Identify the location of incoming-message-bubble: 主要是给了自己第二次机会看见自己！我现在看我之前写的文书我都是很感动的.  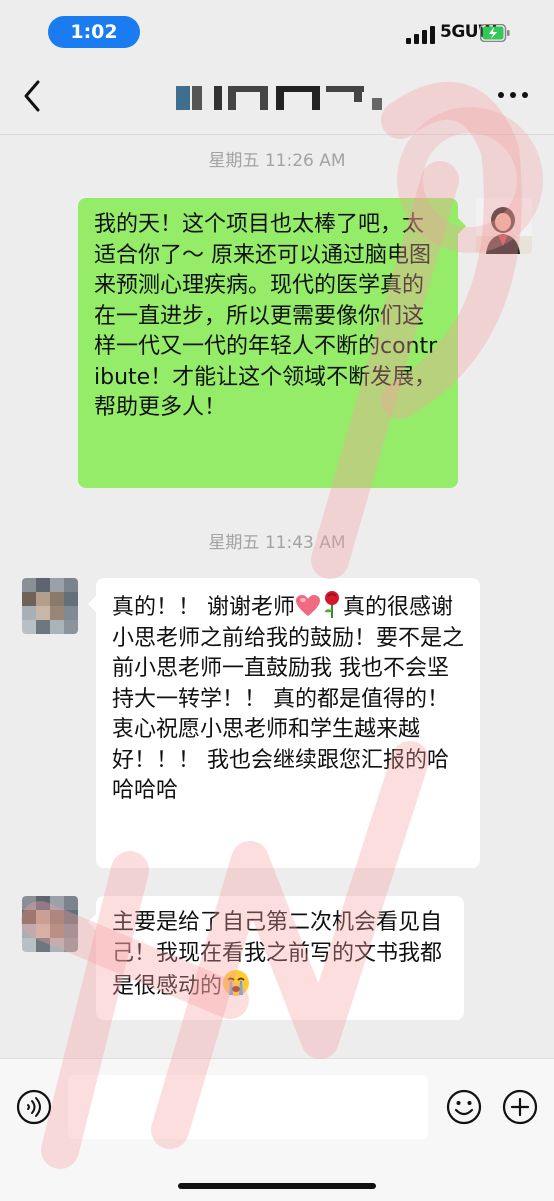
(280, 958).